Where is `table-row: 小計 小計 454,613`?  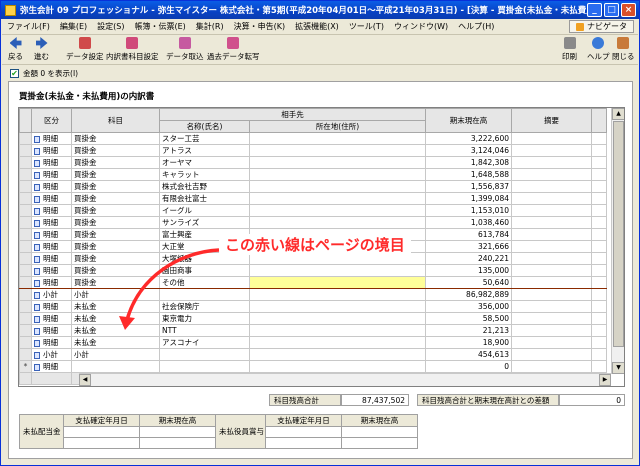 table-row: 小計 小計 454,613 is located at coordinates (313, 354).